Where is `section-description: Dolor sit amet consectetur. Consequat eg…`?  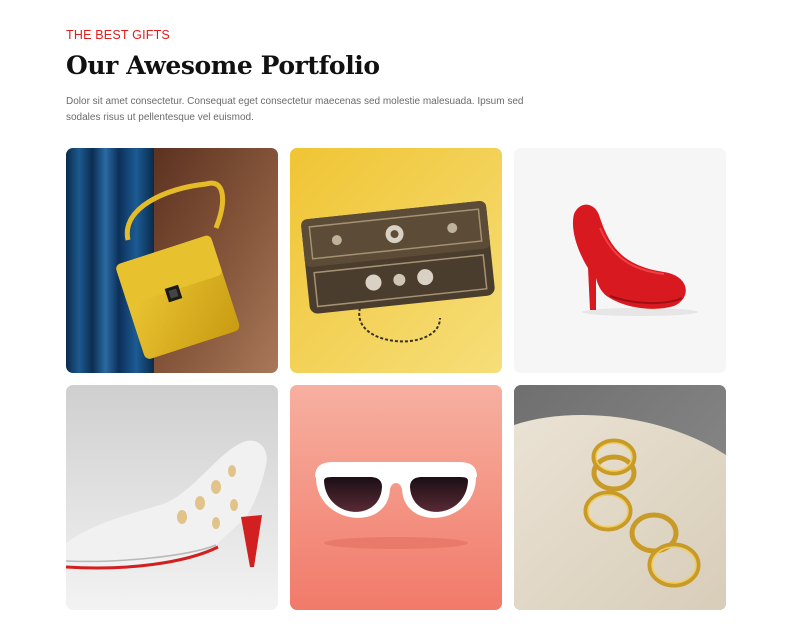 section-description: Dolor sit amet consectetur. Consequat eg… is located at coordinates (295, 109).